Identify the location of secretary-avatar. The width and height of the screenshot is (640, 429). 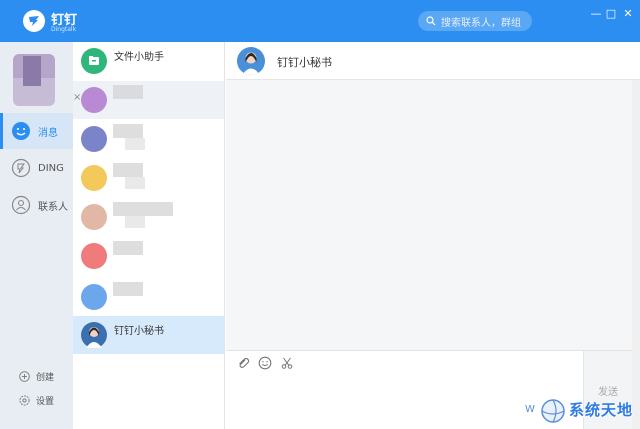
(94, 335).